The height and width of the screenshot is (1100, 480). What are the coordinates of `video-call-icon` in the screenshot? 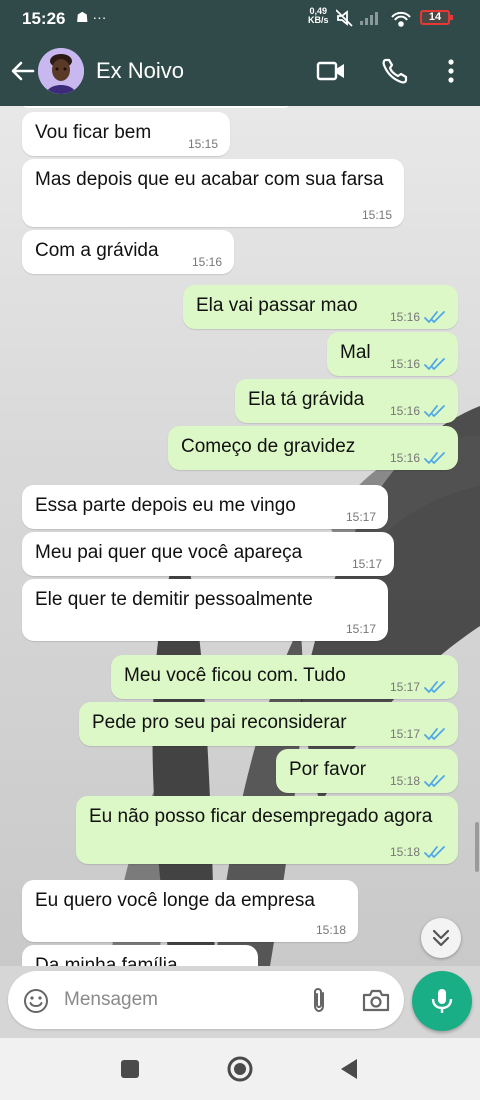 It's located at (331, 71).